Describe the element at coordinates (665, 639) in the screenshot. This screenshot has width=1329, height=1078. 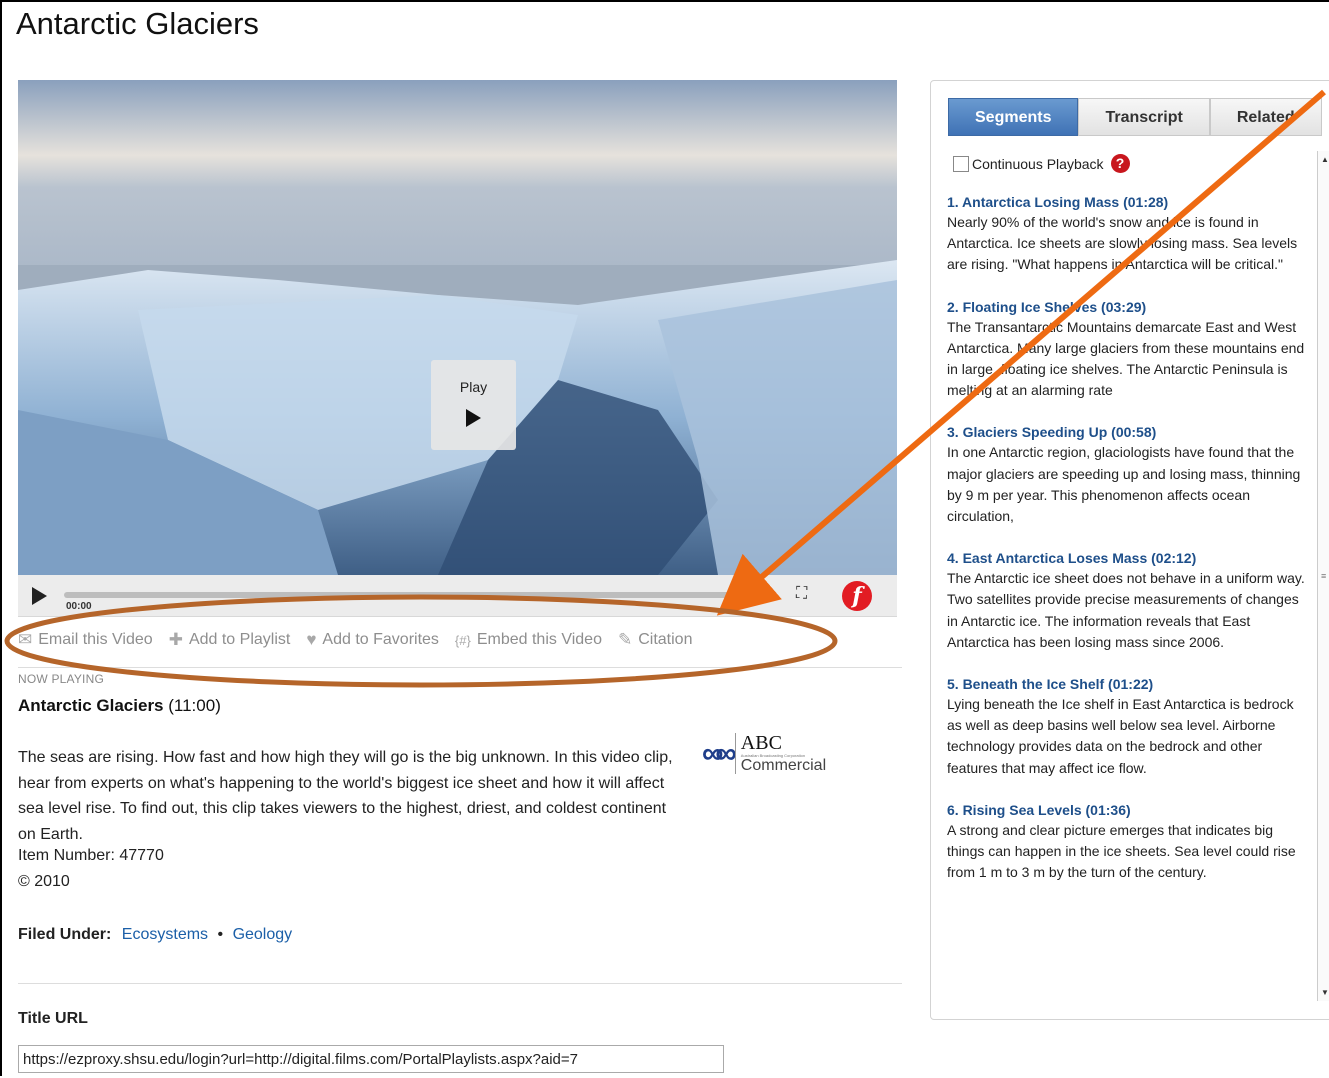
I see `citation-label: Citation` at that location.